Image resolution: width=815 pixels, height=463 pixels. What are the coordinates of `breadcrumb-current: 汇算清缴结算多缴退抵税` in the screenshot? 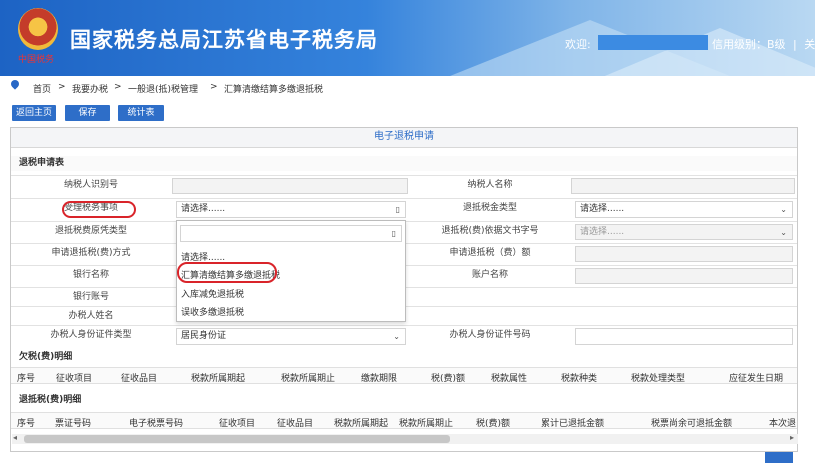 It's located at (274, 90).